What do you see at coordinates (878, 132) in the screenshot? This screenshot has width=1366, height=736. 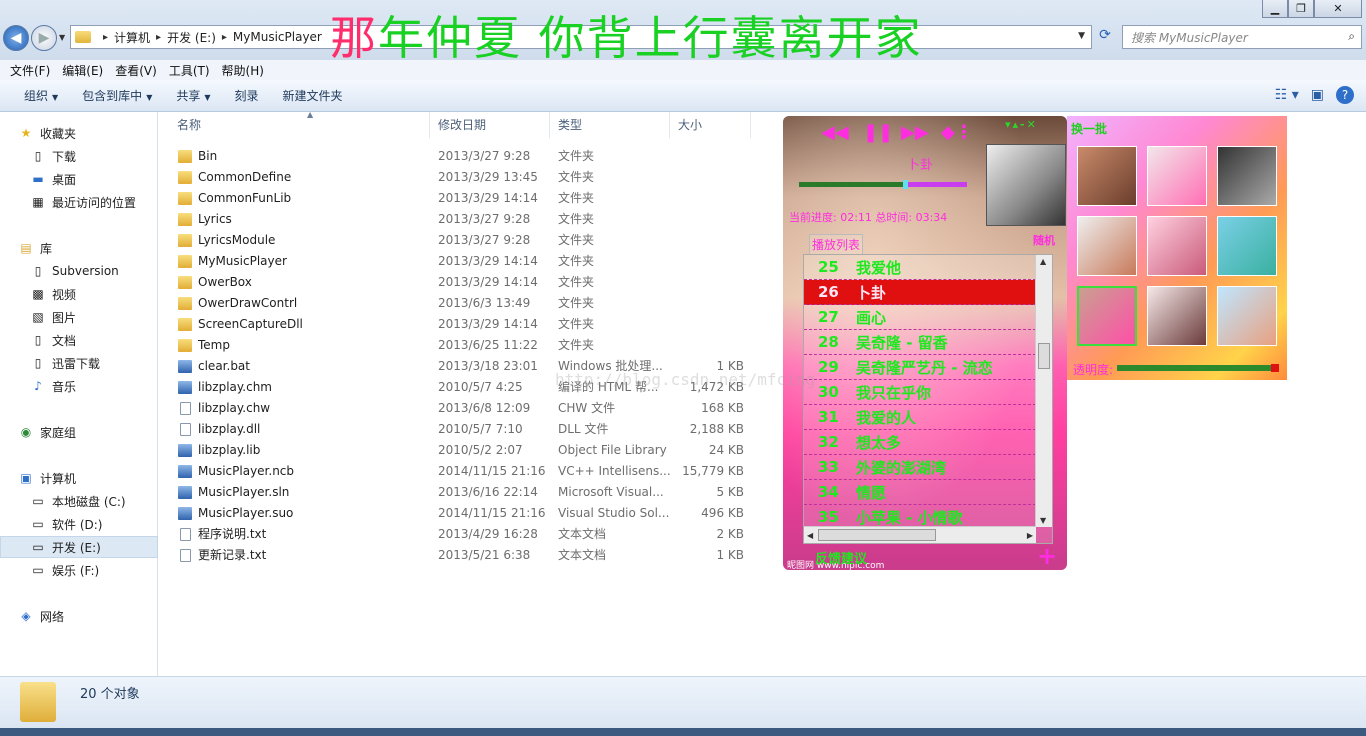 I see `pause-button: ❚❚` at bounding box center [878, 132].